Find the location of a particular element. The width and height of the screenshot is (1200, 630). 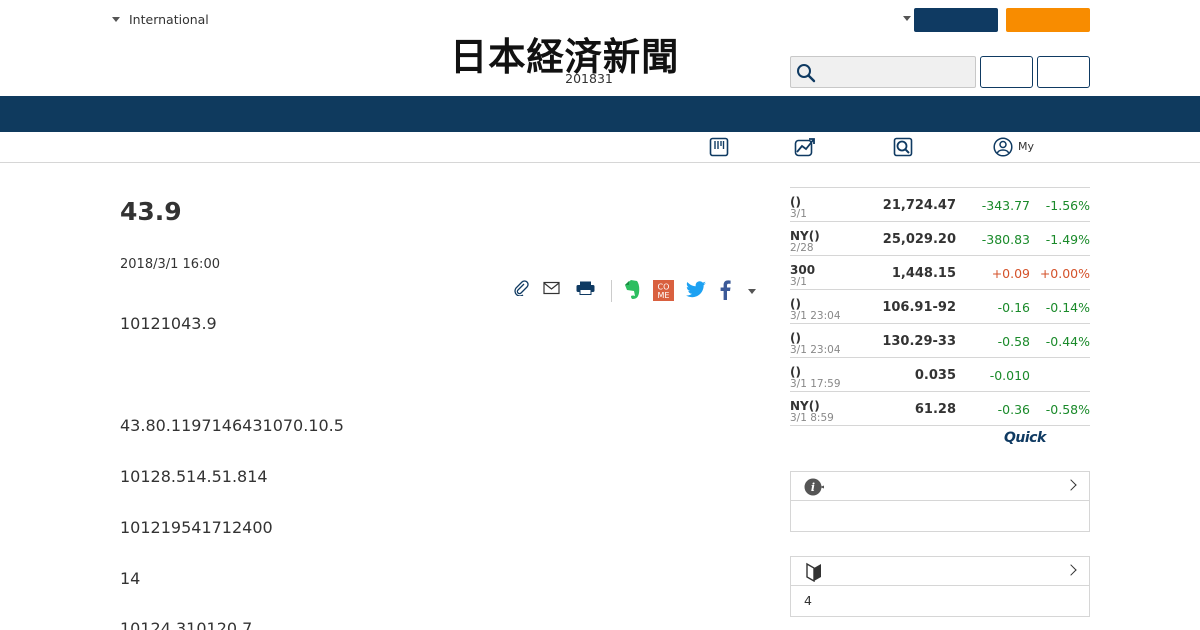

chart-icon is located at coordinates (805, 149).